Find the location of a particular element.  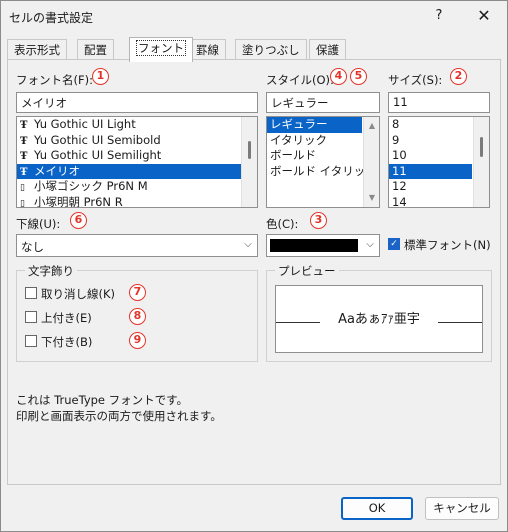

font-info: これは TrueType フォントです。 印刷と画面表示の両方で使用されます。 is located at coordinates (119, 408).